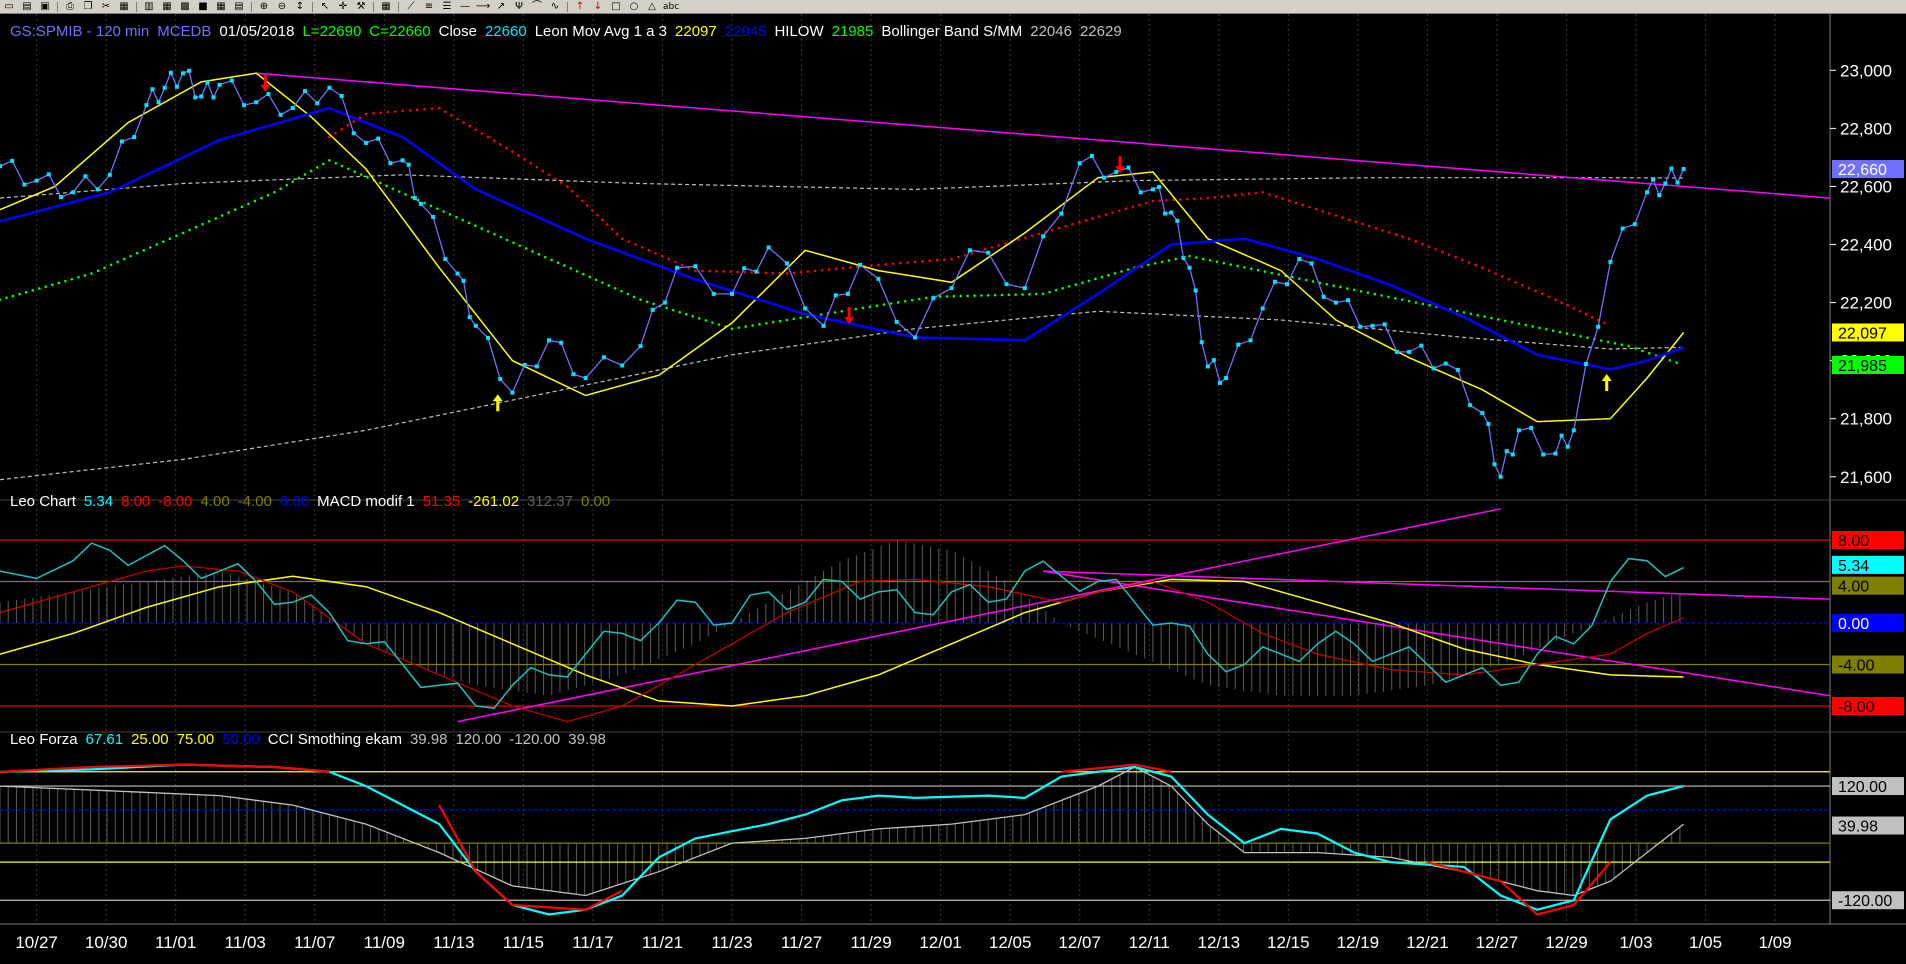 The image size is (1906, 964). What do you see at coordinates (429, 6) in the screenshot?
I see `channel-icon: ≡` at bounding box center [429, 6].